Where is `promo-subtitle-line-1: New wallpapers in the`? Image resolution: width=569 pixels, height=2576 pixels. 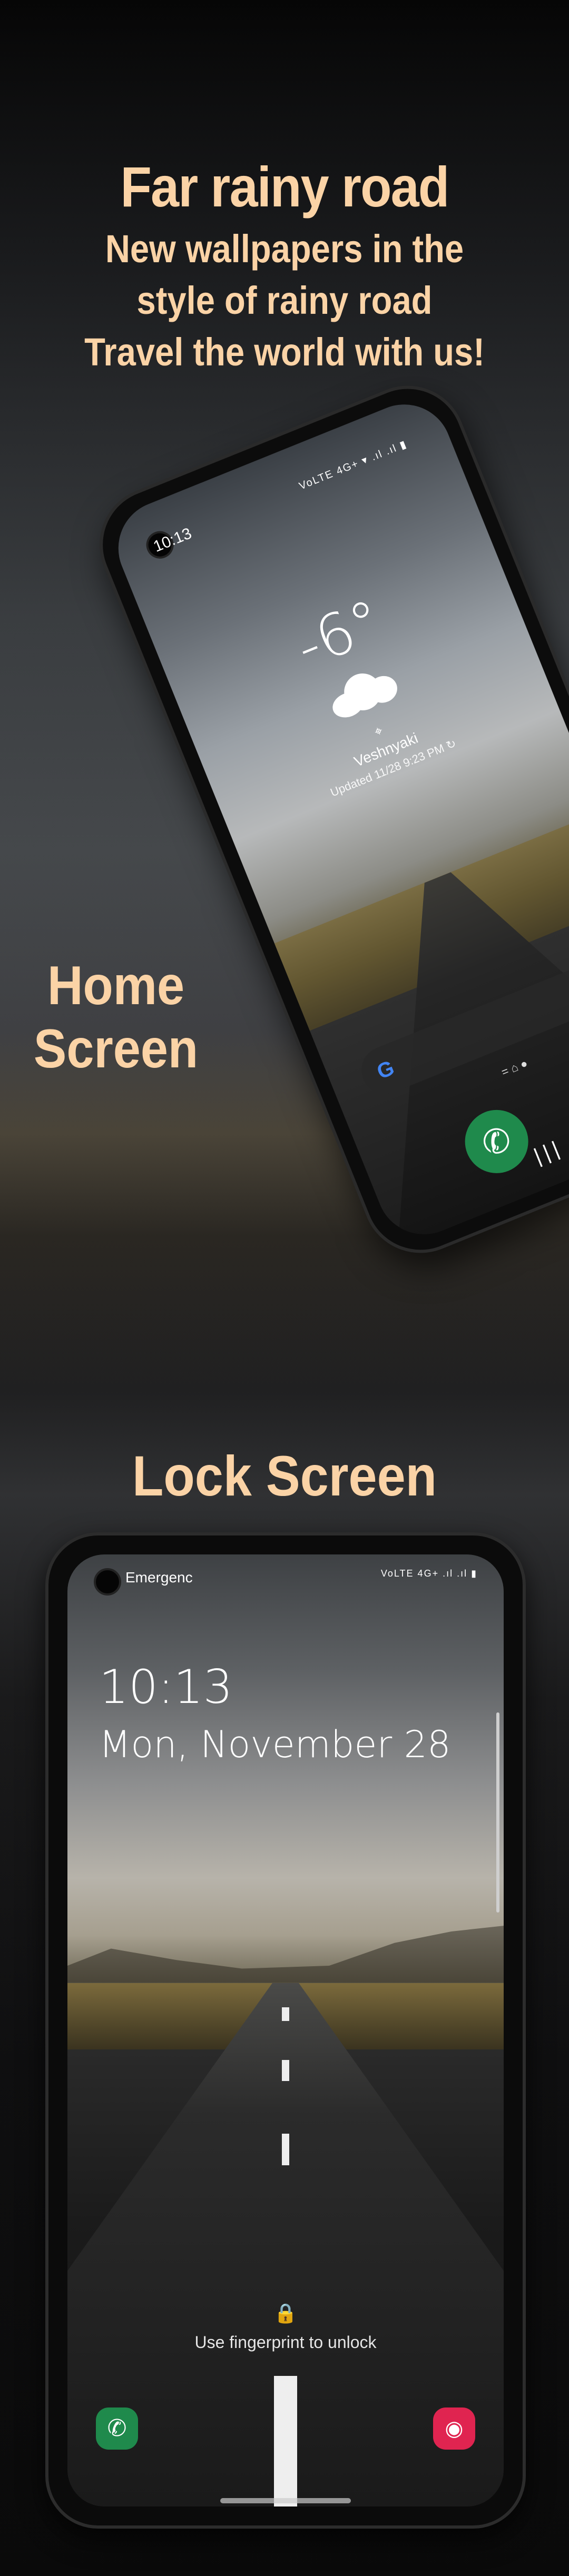 promo-subtitle-line-1: New wallpapers in the is located at coordinates (284, 249).